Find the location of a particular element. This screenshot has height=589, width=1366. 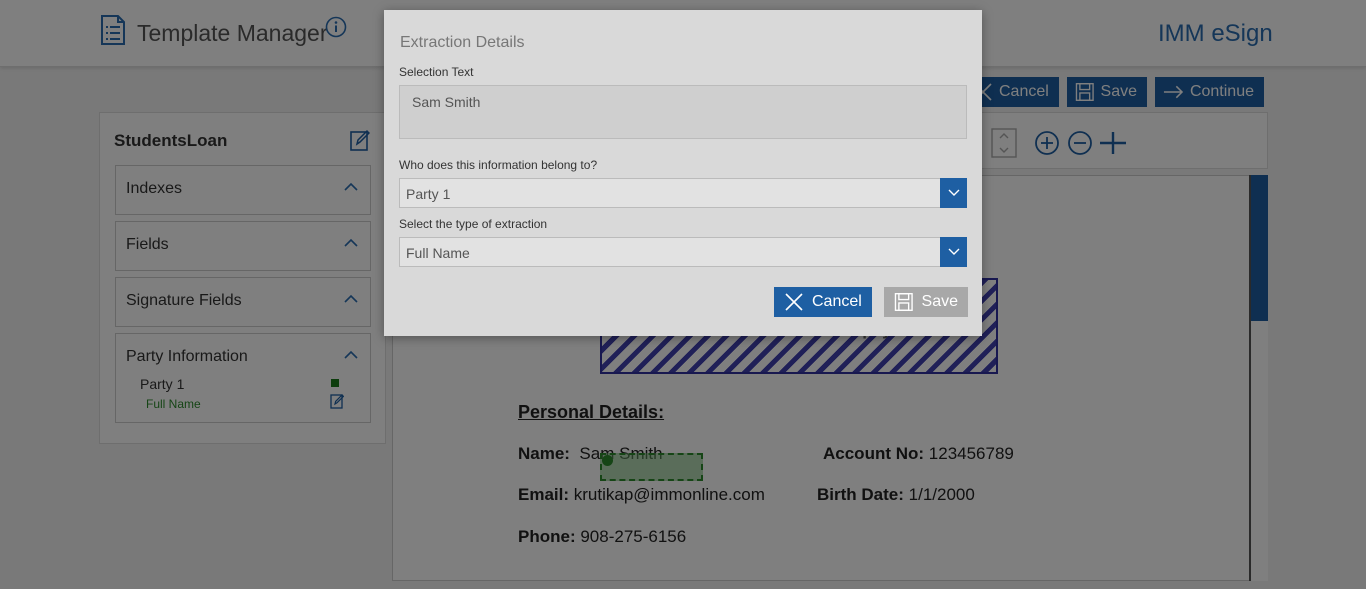

close-icon is located at coordinates (794, 302).